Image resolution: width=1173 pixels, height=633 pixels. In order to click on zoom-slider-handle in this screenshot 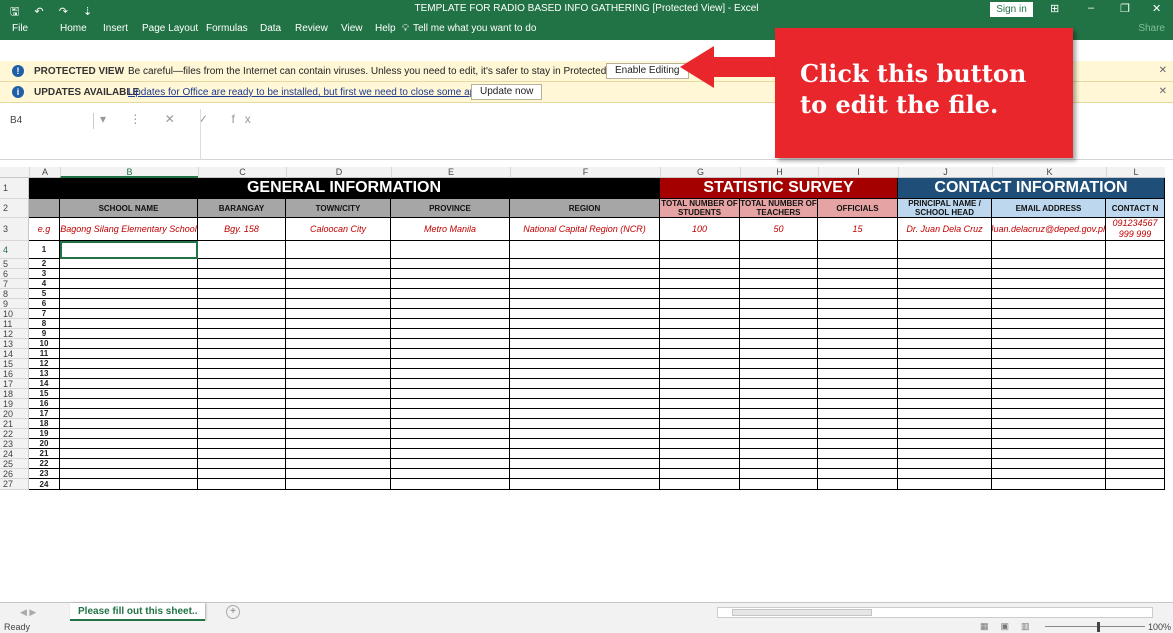, I will do `click(1098, 627)`.